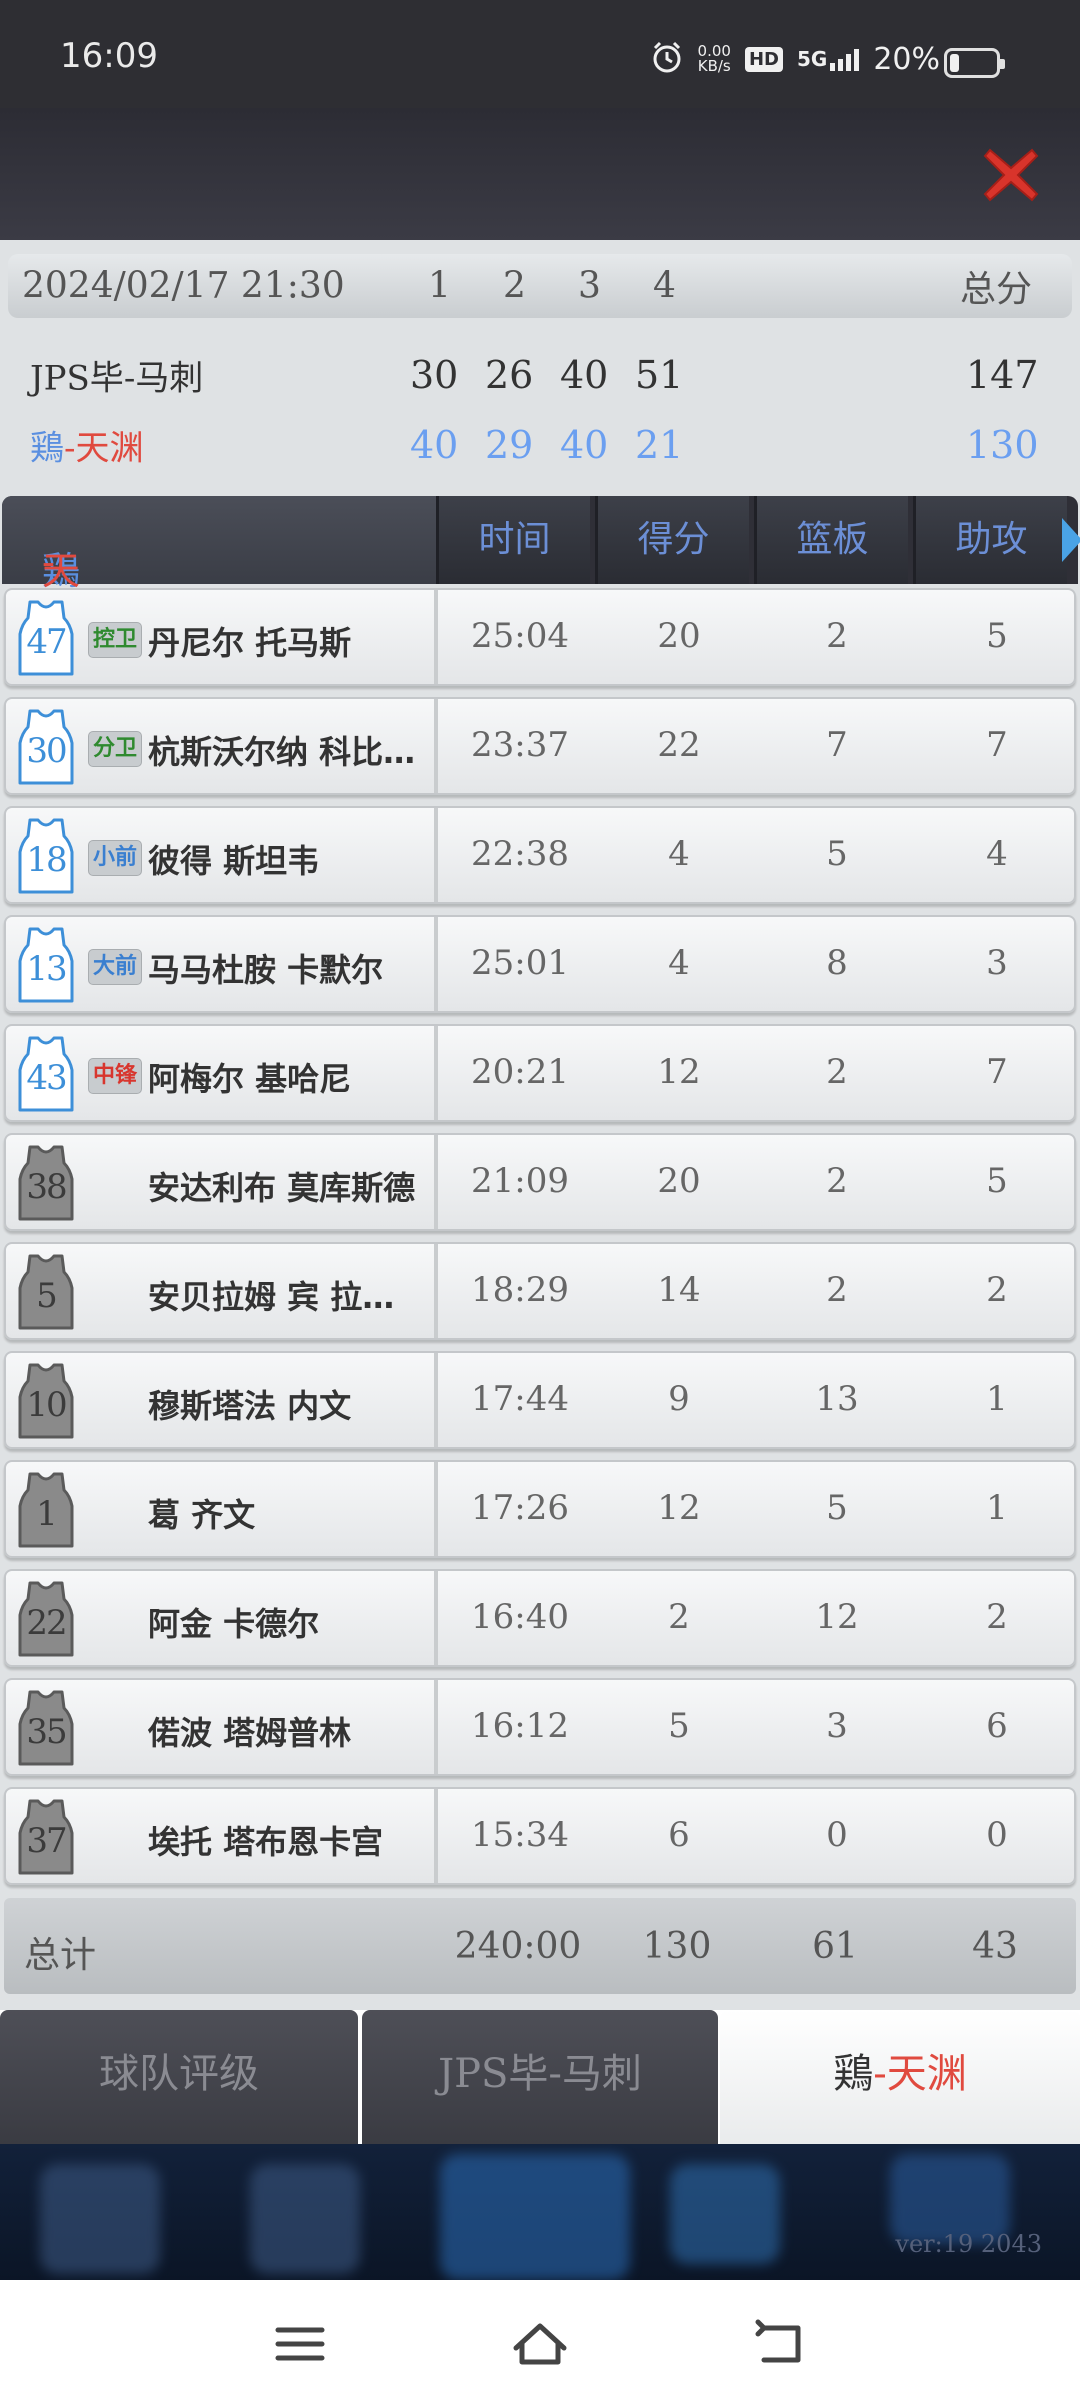 The width and height of the screenshot is (1080, 2408). I want to click on player-assists: 7, so click(997, 745).